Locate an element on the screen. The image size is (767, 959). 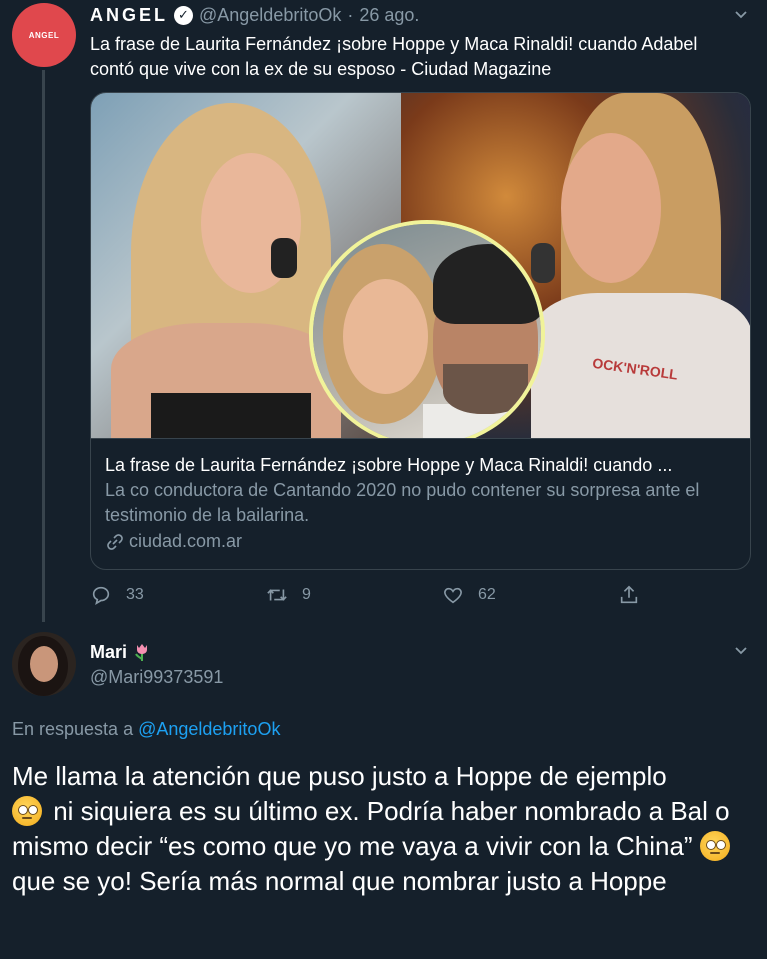
avatar-label: ANGEL is located at coordinates (44, 35).